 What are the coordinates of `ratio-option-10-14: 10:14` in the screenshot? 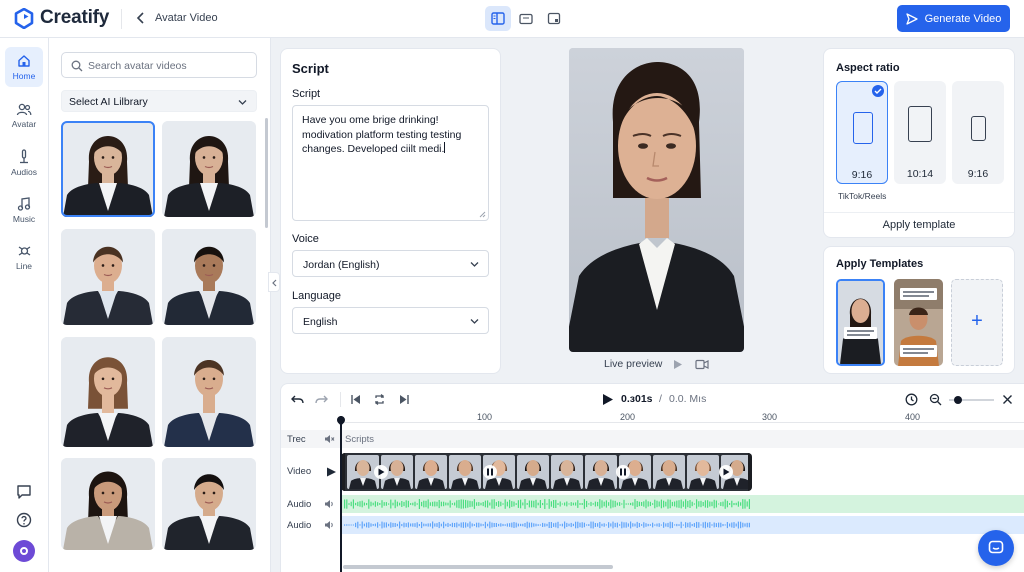 It's located at (920, 132).